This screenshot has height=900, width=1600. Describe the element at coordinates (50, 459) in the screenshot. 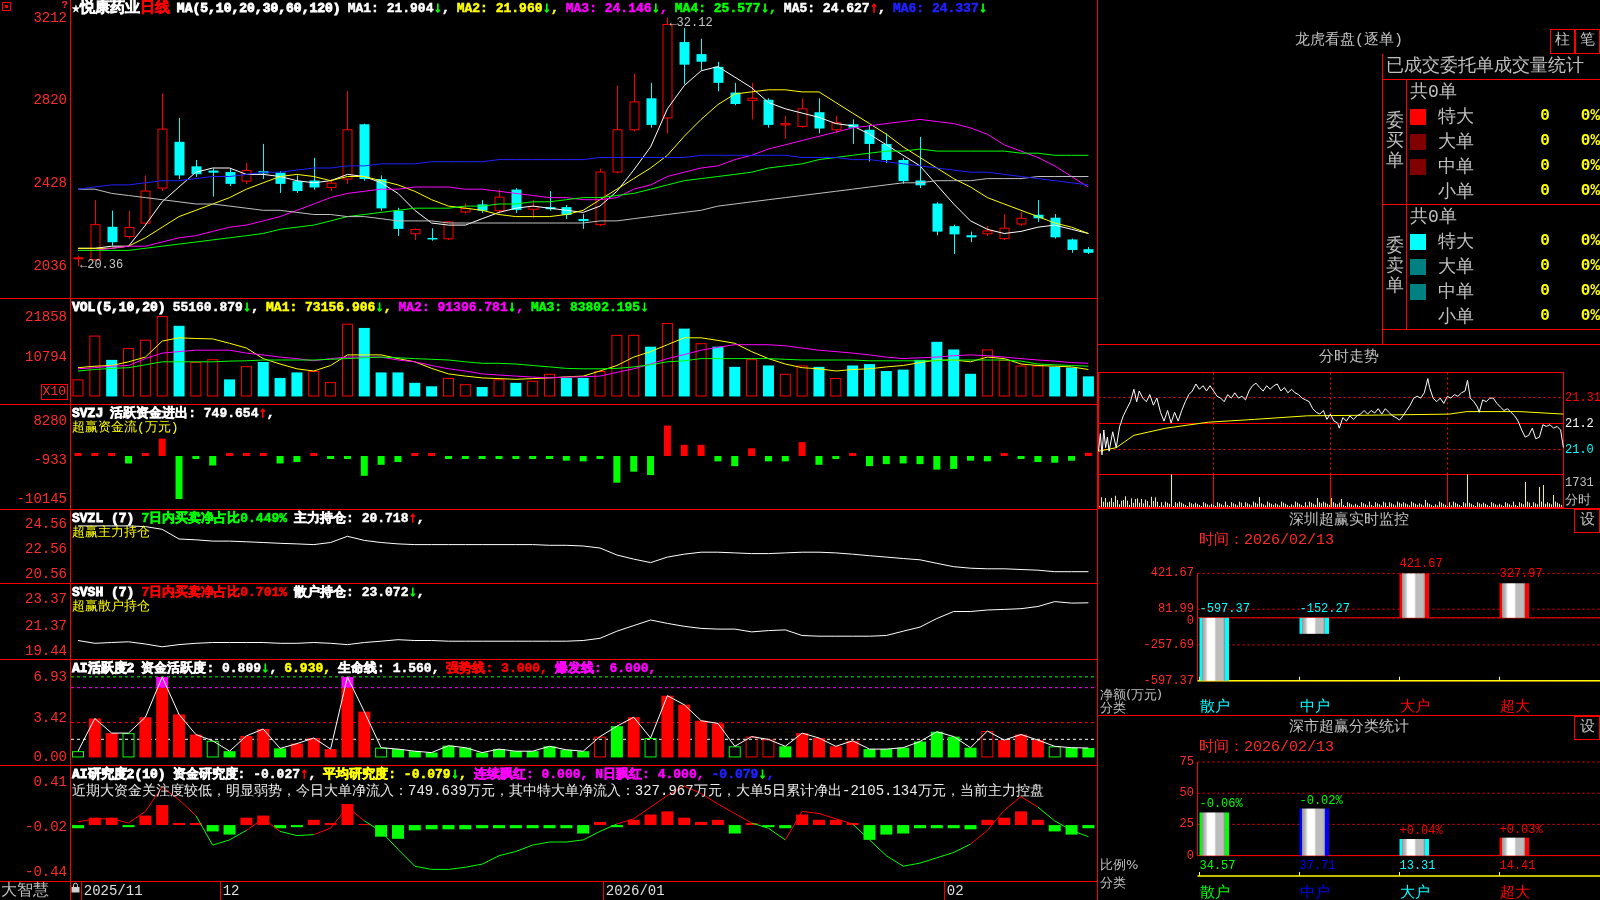

I see `axis-tick-label: -933` at that location.